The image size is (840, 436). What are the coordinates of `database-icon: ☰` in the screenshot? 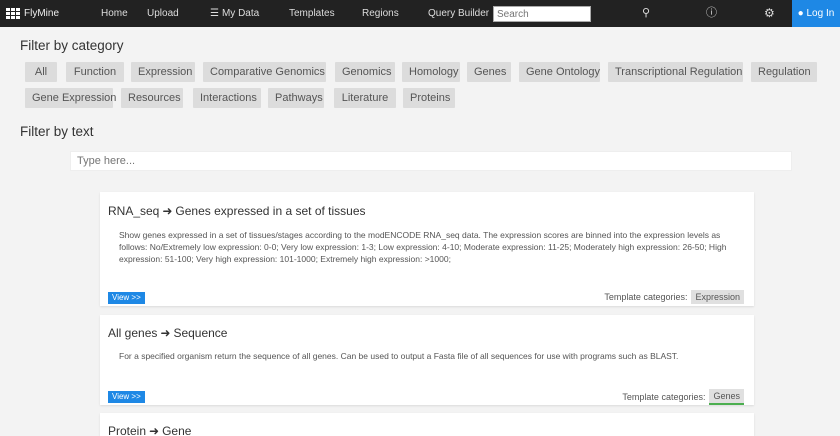 It's located at (214, 13).